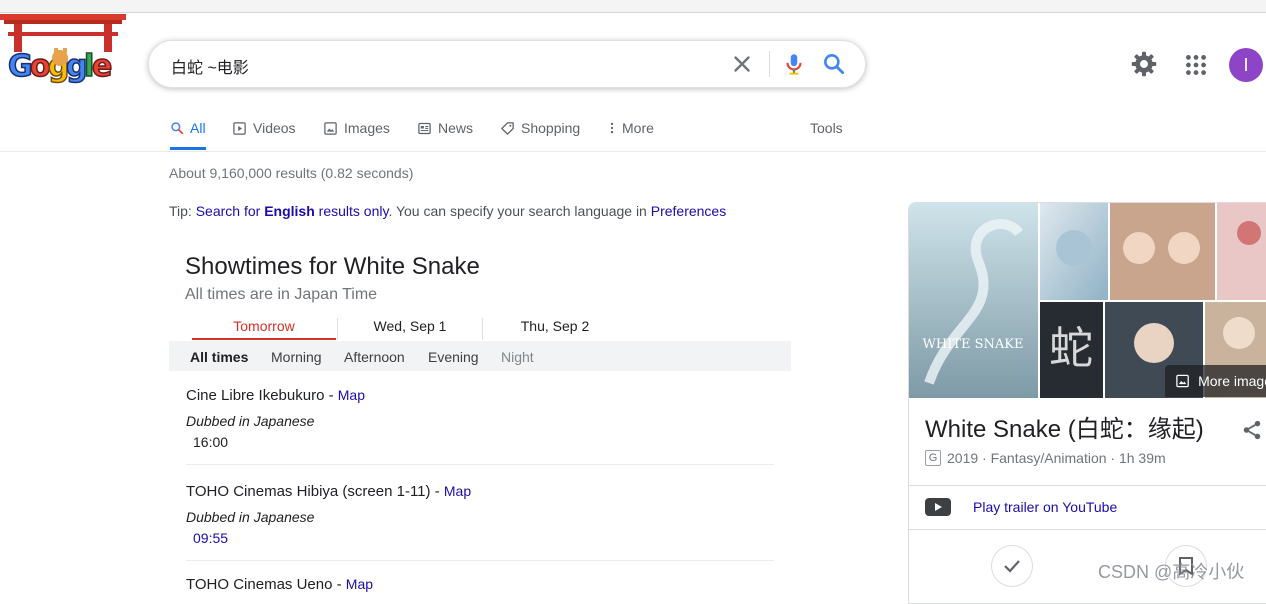 Image resolution: width=1266 pixels, height=604 pixels. What do you see at coordinates (633, 151) in the screenshot?
I see `tabs-divider` at bounding box center [633, 151].